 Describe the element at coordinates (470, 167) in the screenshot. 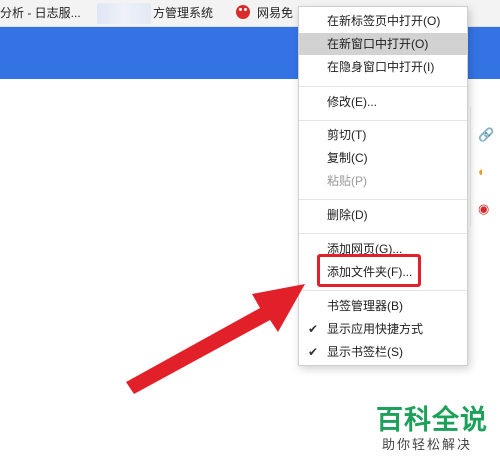

I see `panel-divider` at that location.